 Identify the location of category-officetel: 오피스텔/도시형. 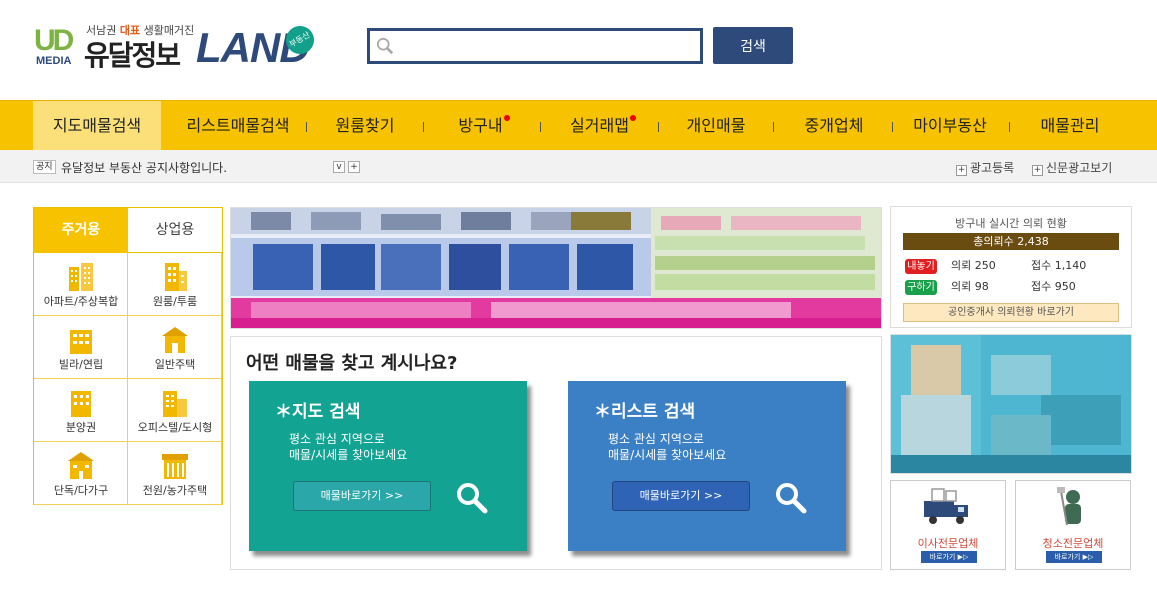
(175, 410).